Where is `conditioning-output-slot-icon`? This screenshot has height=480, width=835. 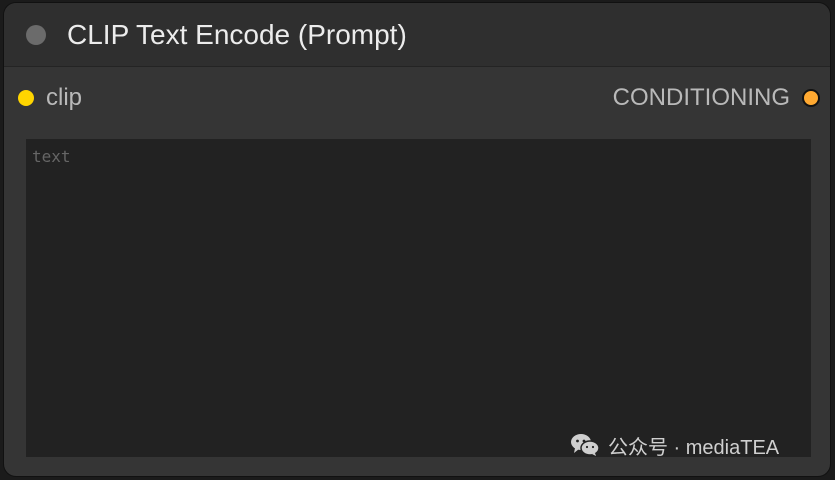
conditioning-output-slot-icon is located at coordinates (811, 98).